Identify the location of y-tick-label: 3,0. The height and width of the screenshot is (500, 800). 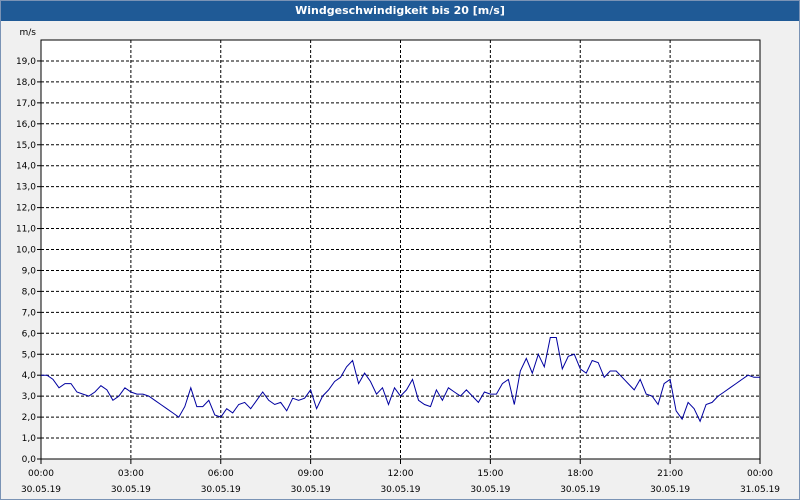
(29, 397).